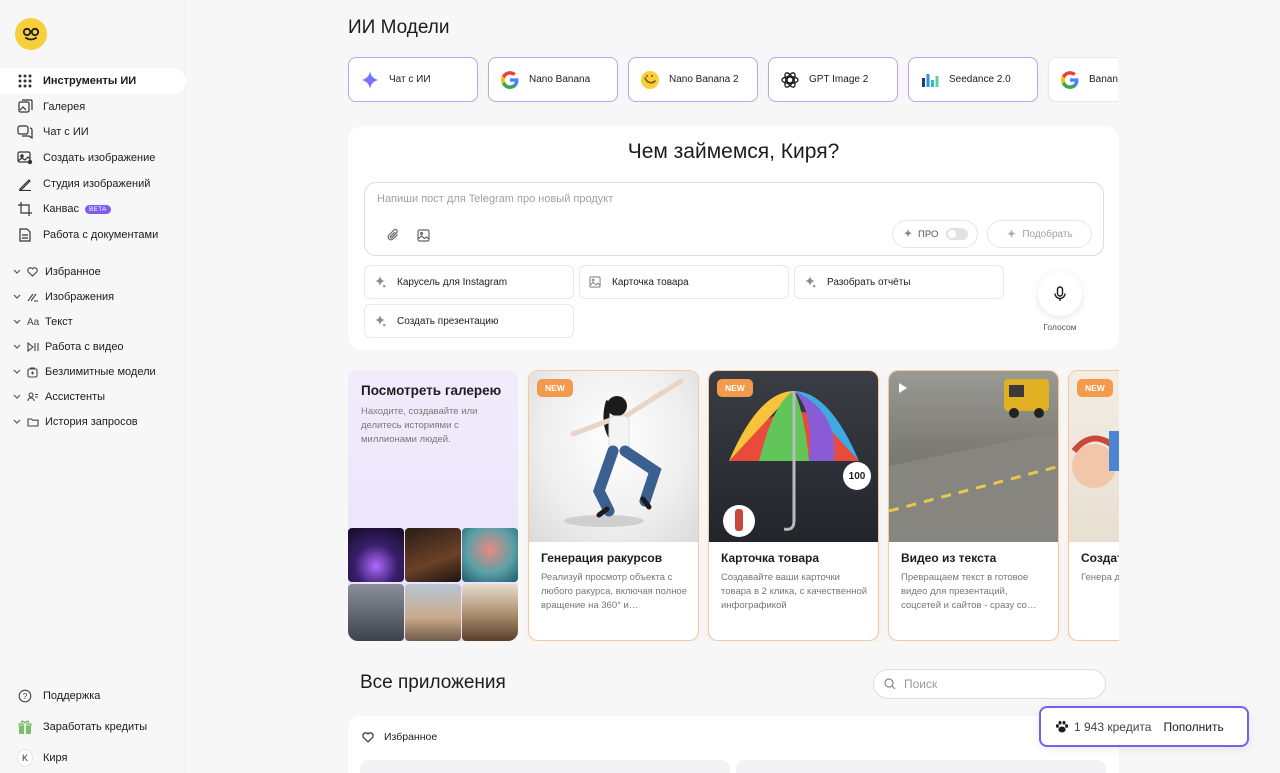 The image size is (1280, 773). I want to click on paw-icon, so click(1062, 727).